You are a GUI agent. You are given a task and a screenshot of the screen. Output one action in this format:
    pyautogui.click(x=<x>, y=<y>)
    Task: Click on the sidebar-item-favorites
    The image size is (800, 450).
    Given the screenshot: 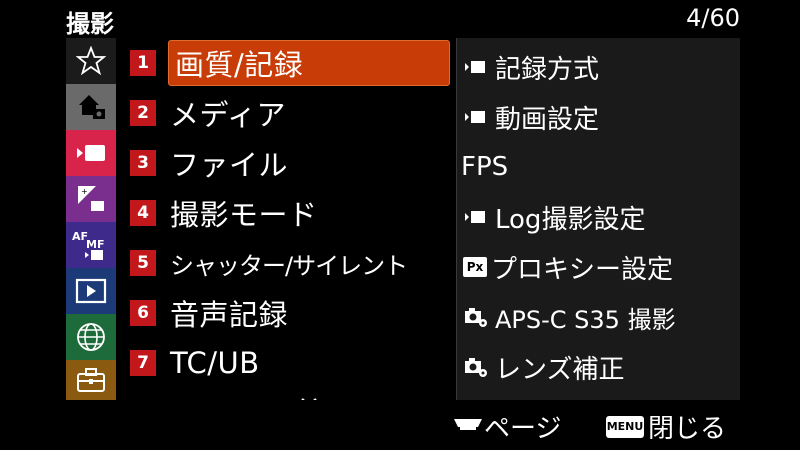 What is the action you would take?
    pyautogui.click(x=91, y=61)
    